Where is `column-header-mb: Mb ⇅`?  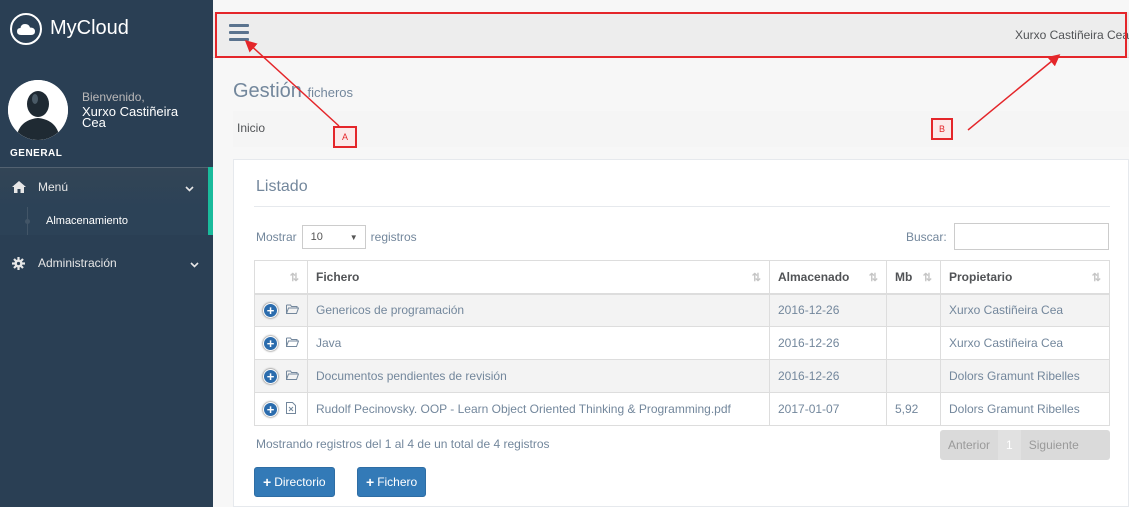
column-header-mb: Mb ⇅ is located at coordinates (913, 277).